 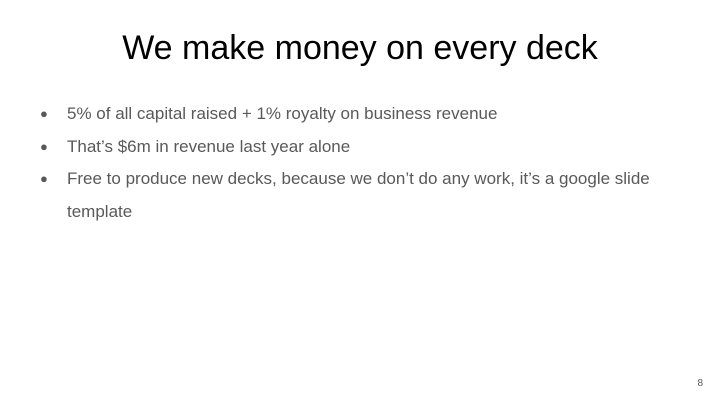 I want to click on bullet-item: ● That’s $6m in revenue last year alone, so click(x=365, y=147).